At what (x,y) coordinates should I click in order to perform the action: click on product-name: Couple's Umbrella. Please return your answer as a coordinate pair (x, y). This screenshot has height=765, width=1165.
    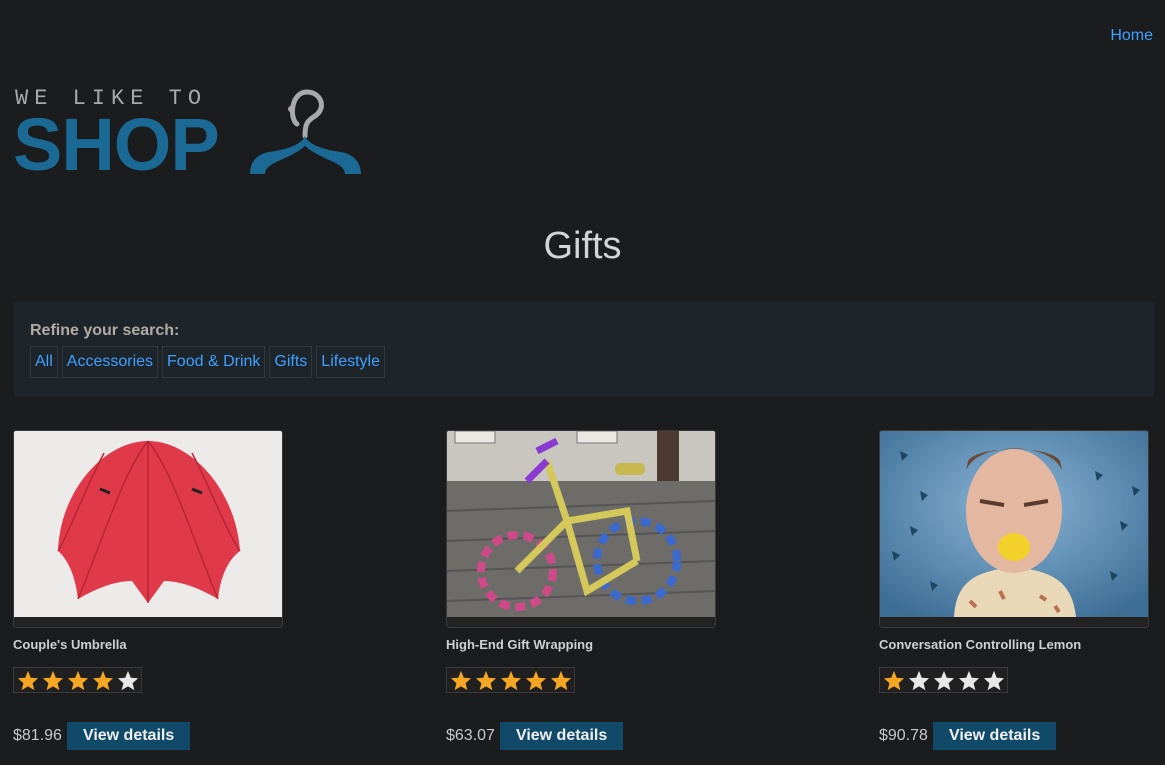
    Looking at the image, I should click on (70, 644).